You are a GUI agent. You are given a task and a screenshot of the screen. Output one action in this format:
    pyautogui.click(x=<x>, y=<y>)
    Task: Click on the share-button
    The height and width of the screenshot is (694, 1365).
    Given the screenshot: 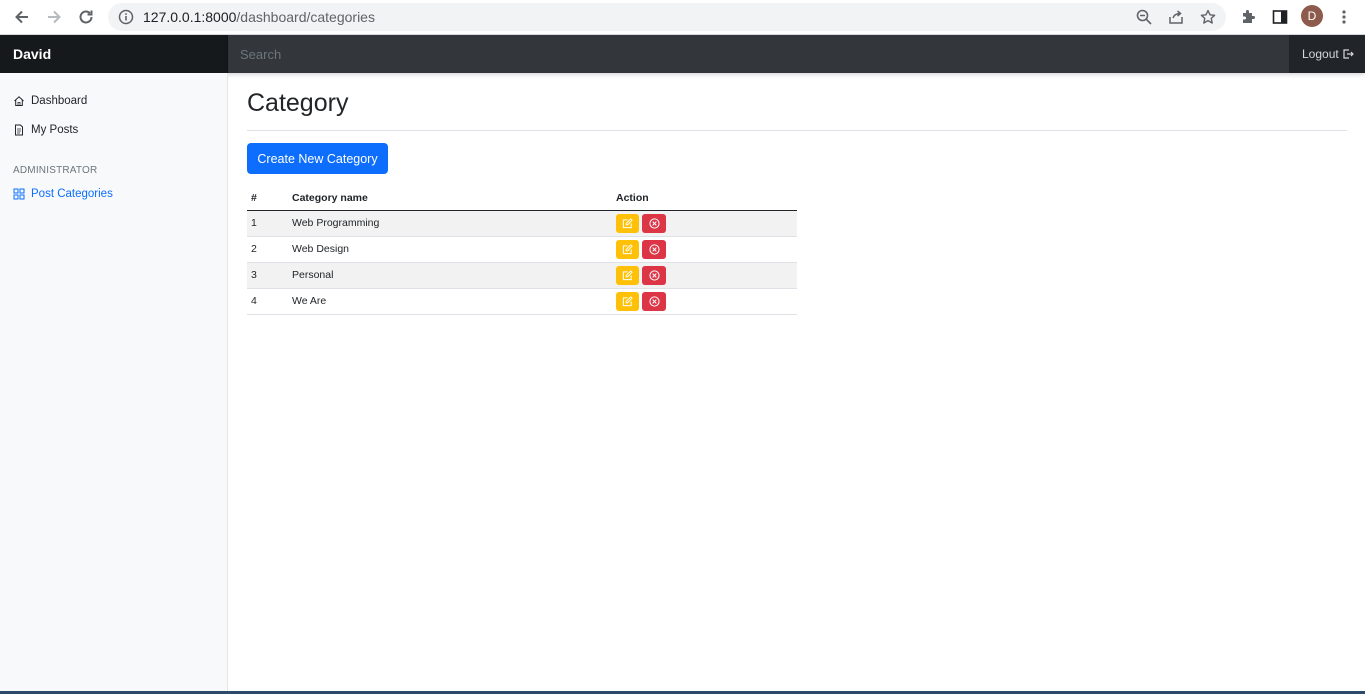 What is the action you would take?
    pyautogui.click(x=1176, y=17)
    